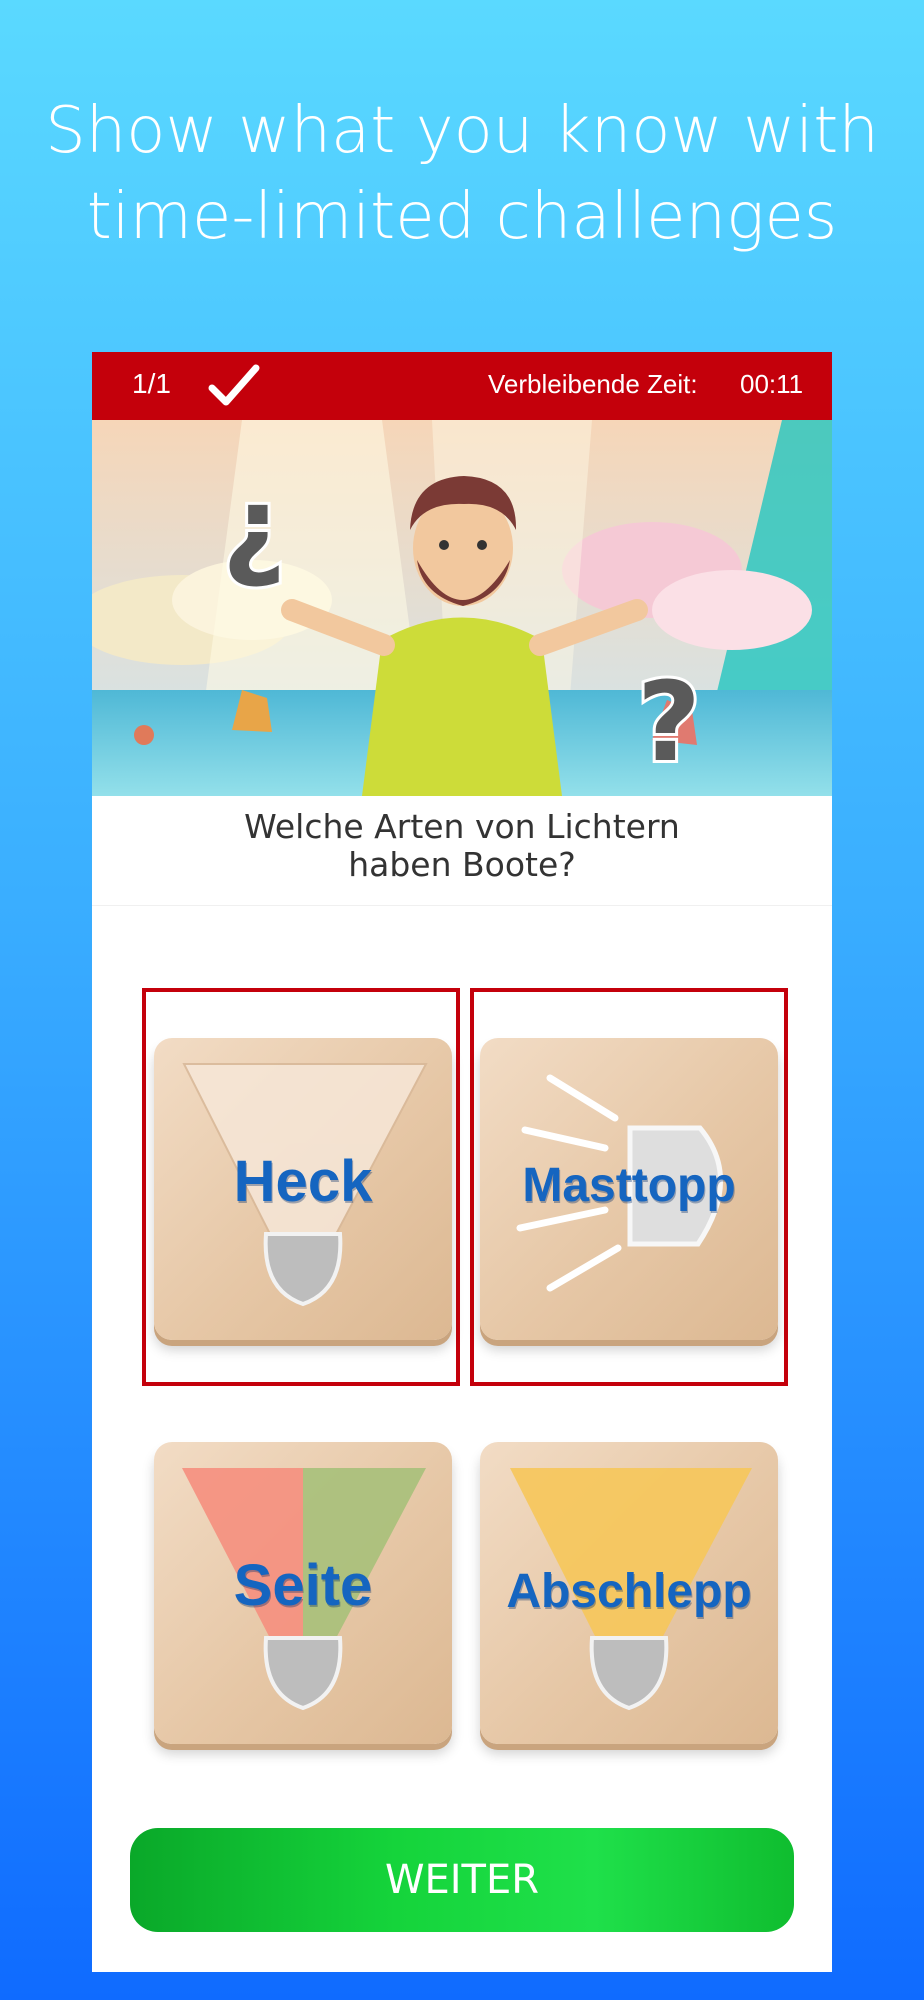 The width and height of the screenshot is (924, 2000). What do you see at coordinates (303, 1585) in the screenshot?
I see `answer-label-seite: Seite` at bounding box center [303, 1585].